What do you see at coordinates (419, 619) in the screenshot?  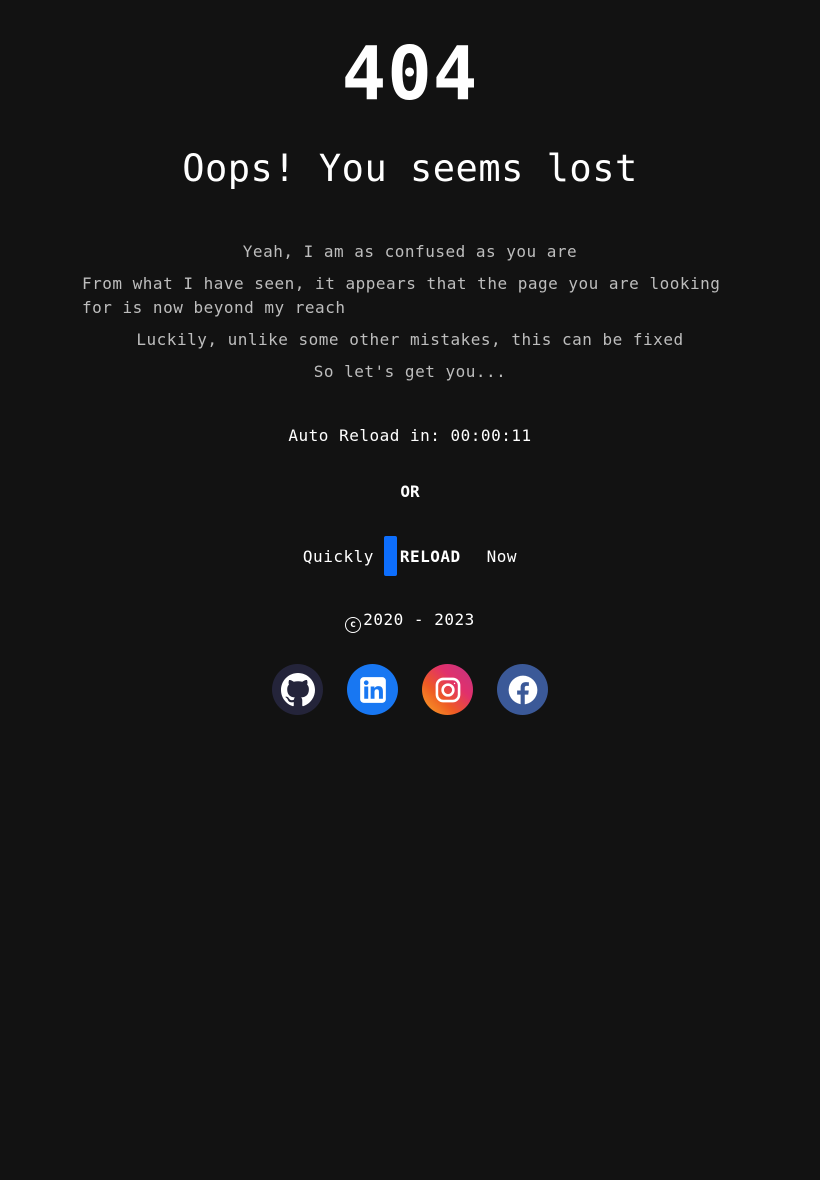 I see `copyright-text: 2020 - 2023` at bounding box center [419, 619].